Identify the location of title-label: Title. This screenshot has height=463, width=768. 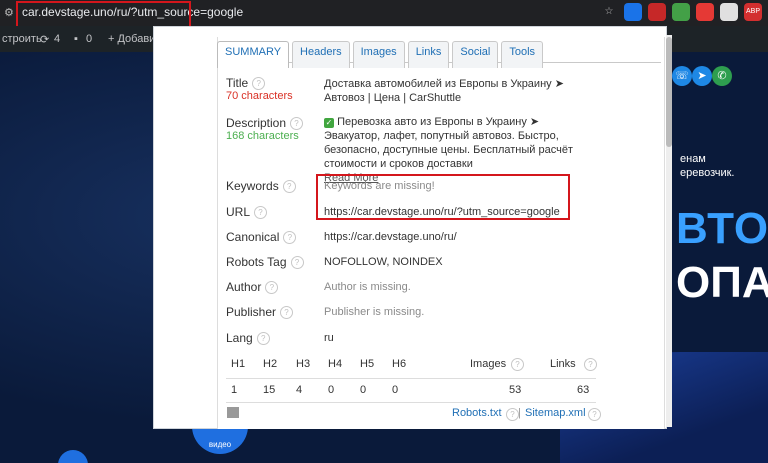
(237, 83).